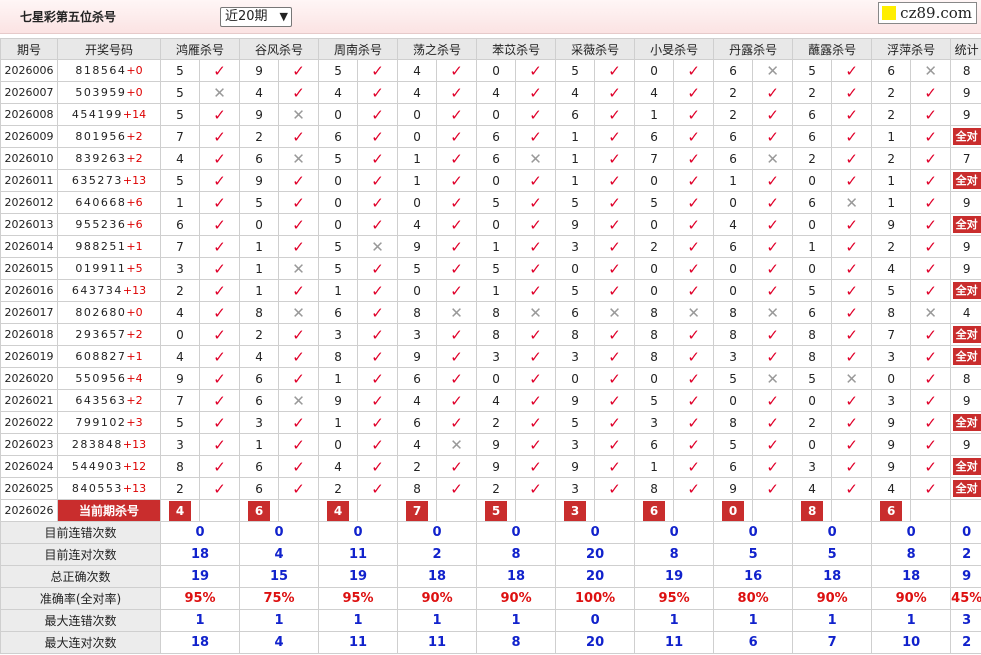 This screenshot has width=981, height=655. I want to click on logo-text: cz89.com, so click(936, 13).